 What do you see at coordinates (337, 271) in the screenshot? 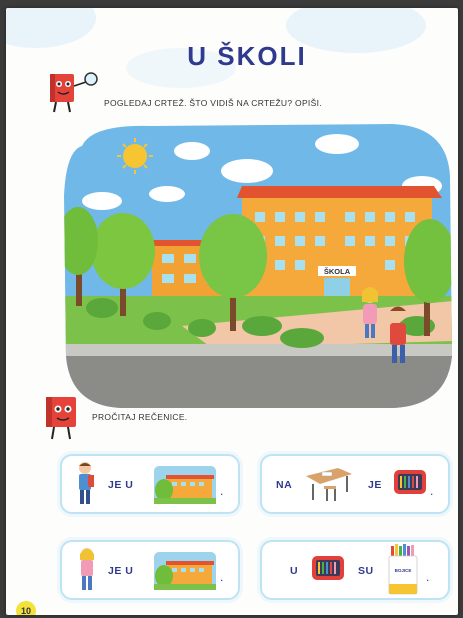
I see `school-sign: ŠKOLA` at bounding box center [337, 271].